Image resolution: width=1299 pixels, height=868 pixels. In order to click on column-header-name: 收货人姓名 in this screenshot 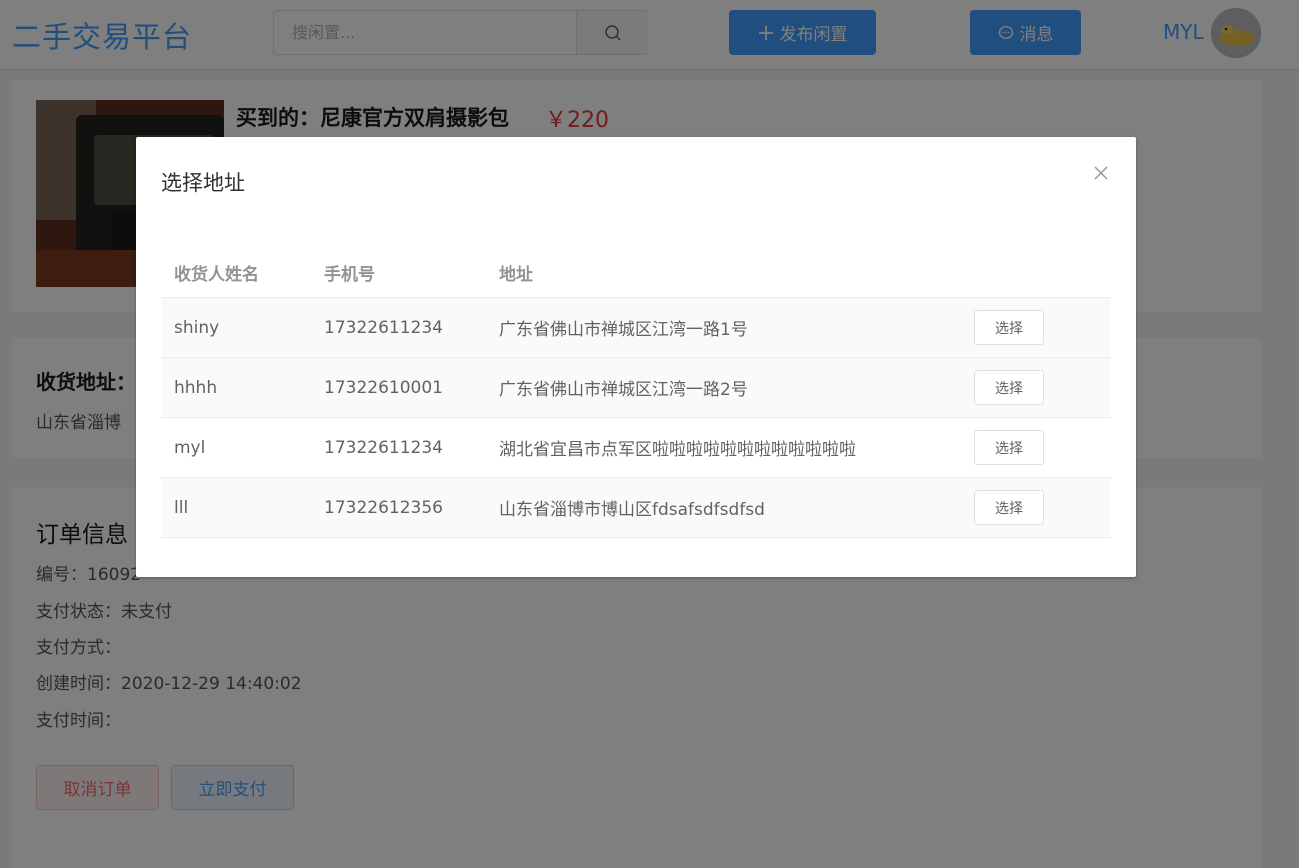, I will do `click(216, 275)`.